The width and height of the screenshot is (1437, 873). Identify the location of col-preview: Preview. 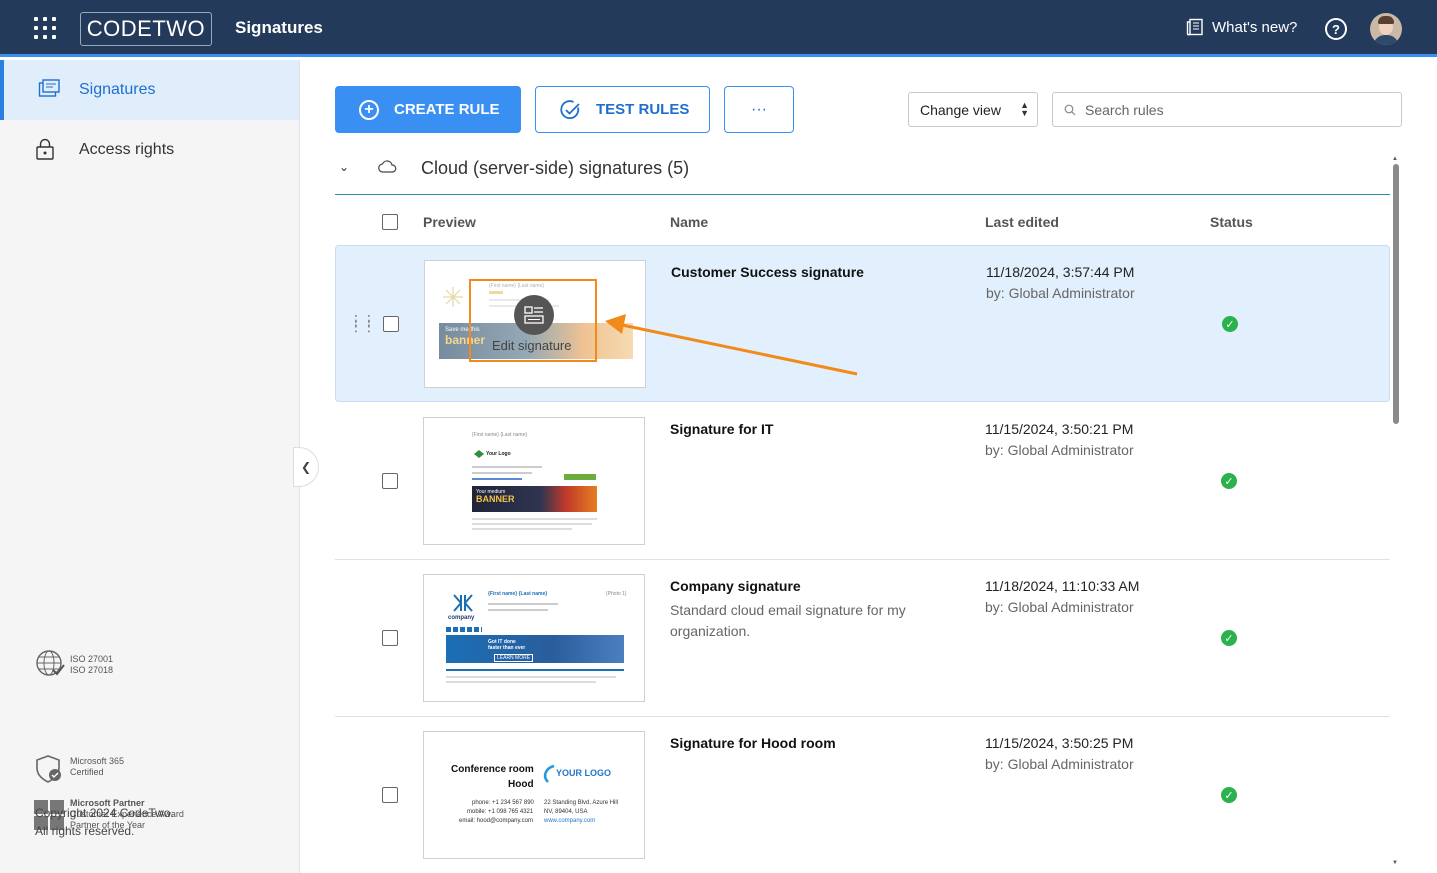
(449, 222).